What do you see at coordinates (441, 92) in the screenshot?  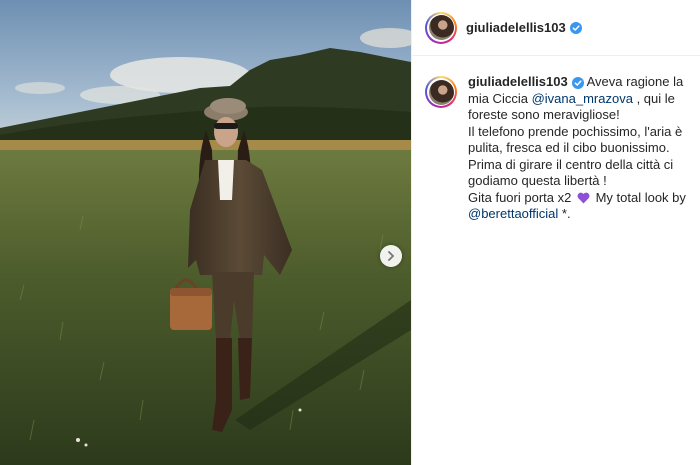 I see `caption-avatar` at bounding box center [441, 92].